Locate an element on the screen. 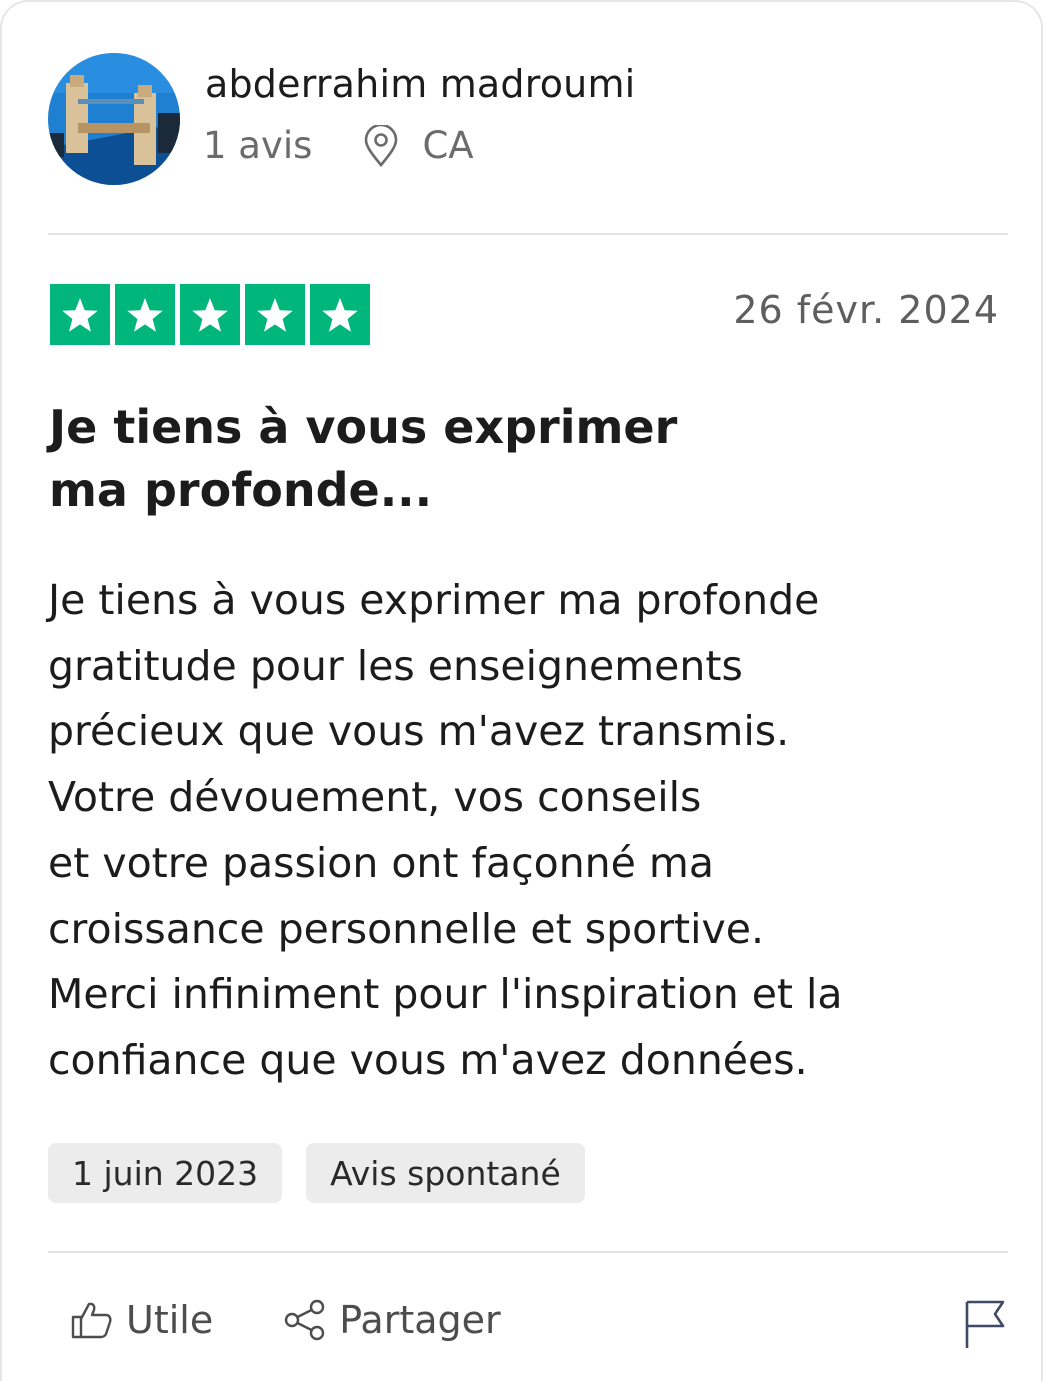  thumbs-up-icon is located at coordinates (91, 1320).